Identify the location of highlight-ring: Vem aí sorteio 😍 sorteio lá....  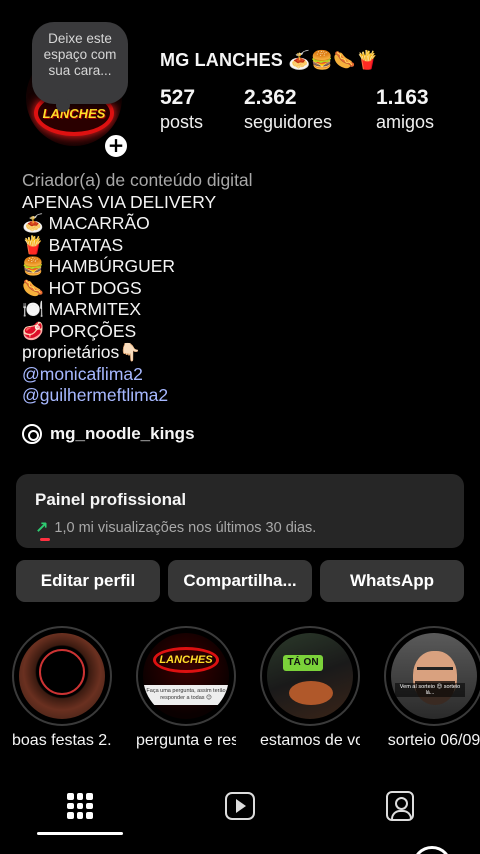
(432, 676).